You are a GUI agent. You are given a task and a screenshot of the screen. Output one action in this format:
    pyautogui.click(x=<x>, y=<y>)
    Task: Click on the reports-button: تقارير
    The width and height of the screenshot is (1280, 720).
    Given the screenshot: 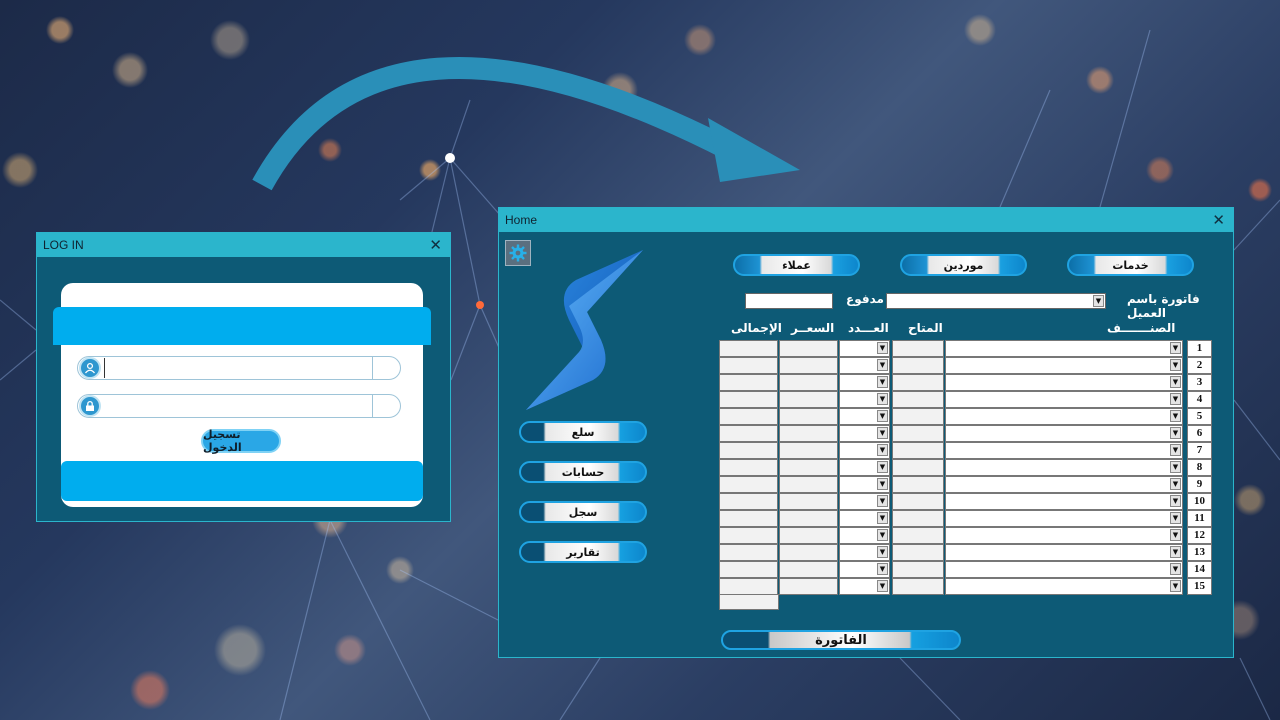 What is the action you would take?
    pyautogui.click(x=583, y=552)
    